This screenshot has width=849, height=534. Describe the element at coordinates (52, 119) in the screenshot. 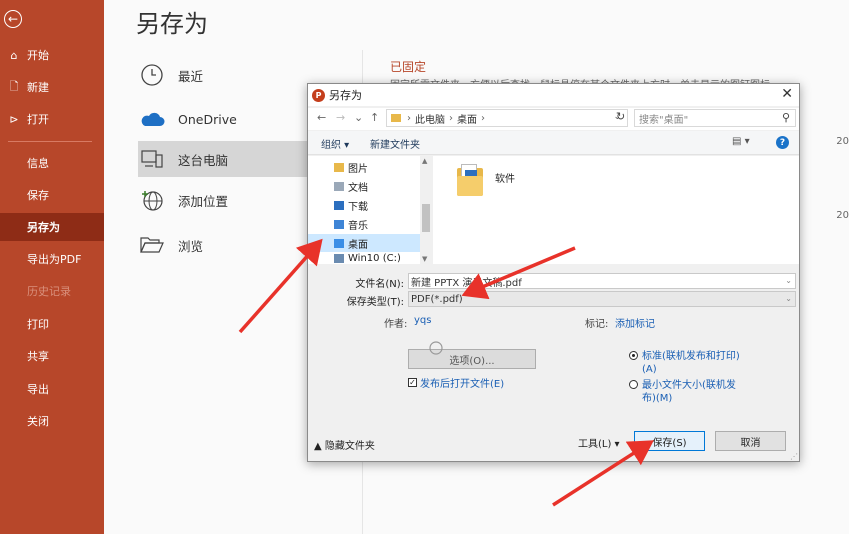

I see `sidebar-item-open: ⊳ 打开` at that location.